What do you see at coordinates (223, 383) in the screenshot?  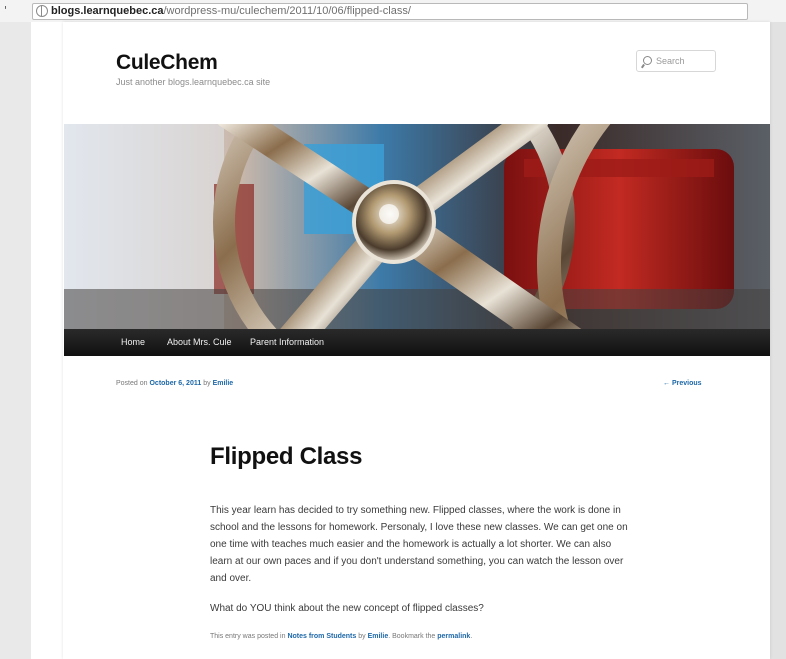 I see `author-link: Emilie` at bounding box center [223, 383].